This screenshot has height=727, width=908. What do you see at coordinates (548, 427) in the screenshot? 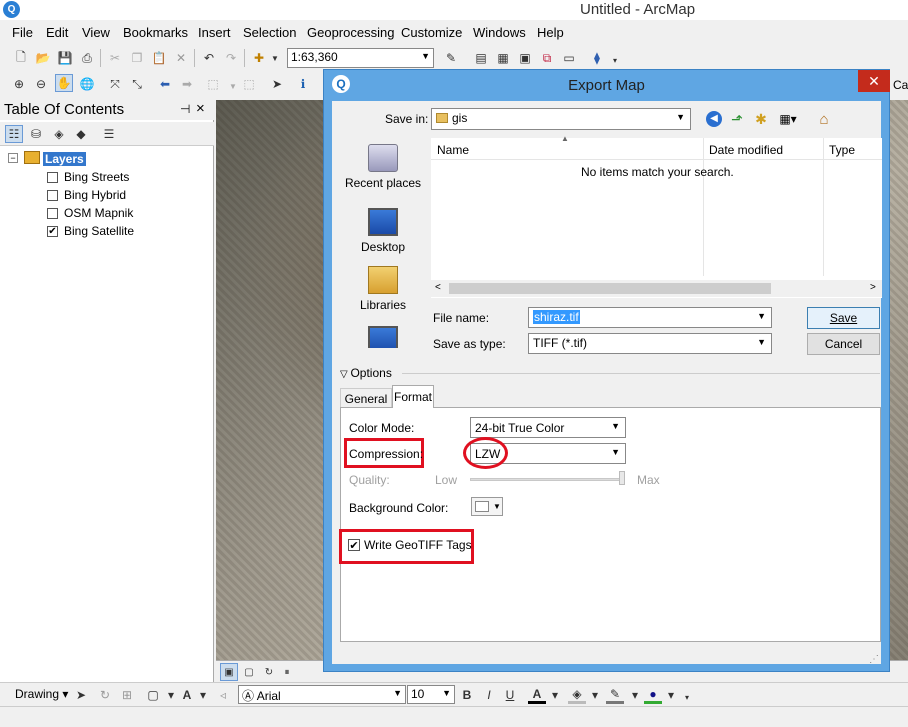
I see `color-mode-select: 24-bit True Color ▼` at bounding box center [548, 427].